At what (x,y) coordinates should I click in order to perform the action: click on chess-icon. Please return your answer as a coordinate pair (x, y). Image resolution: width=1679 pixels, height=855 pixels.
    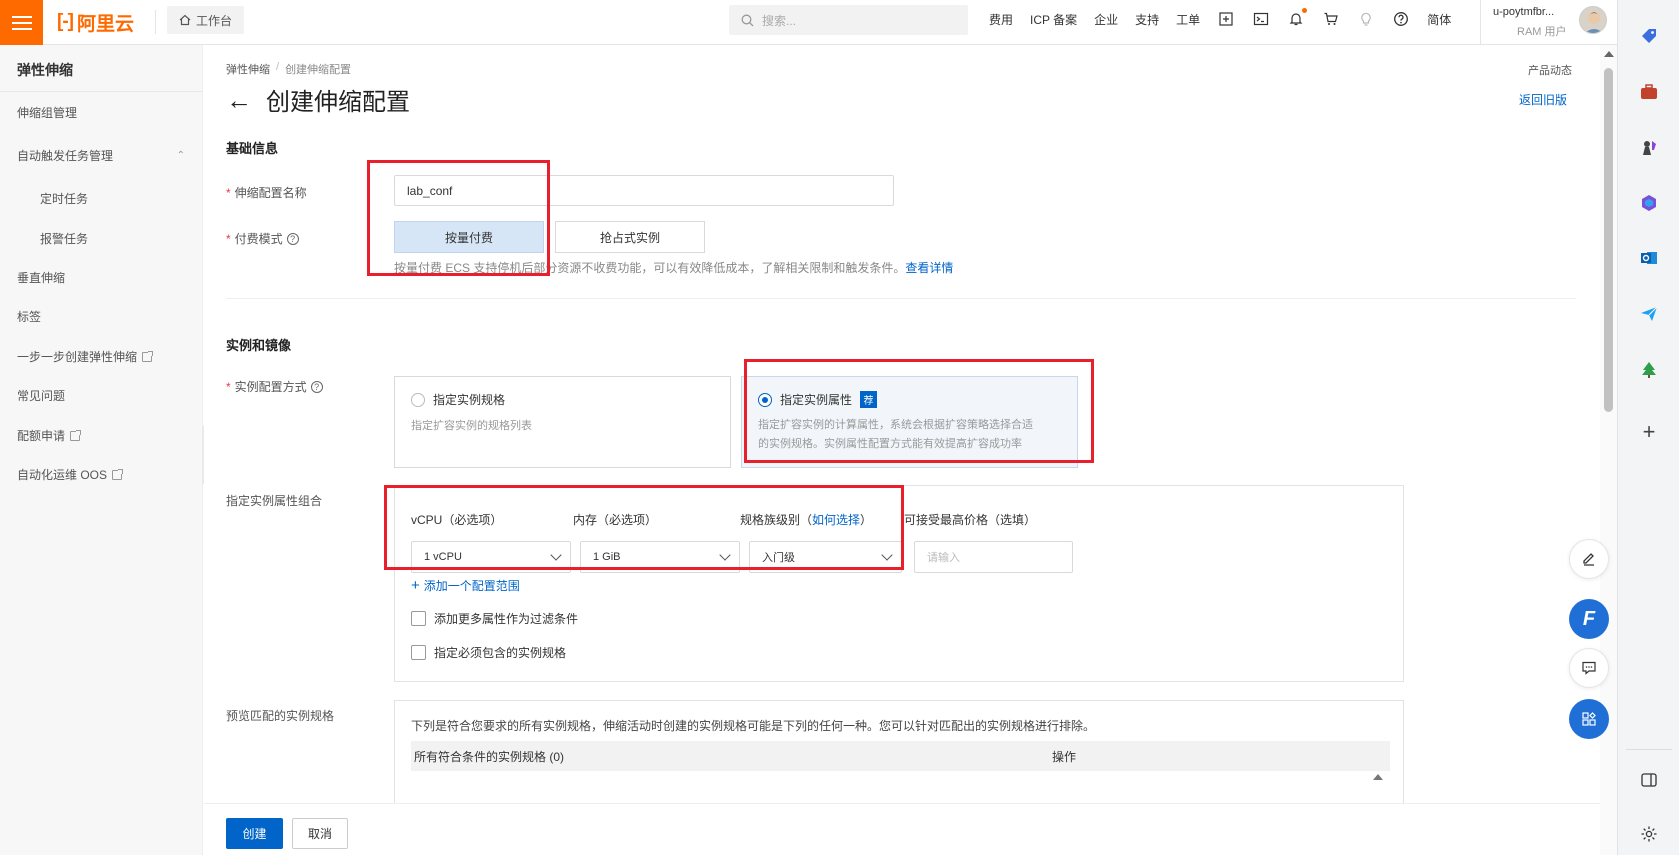
    Looking at the image, I should click on (1649, 148).